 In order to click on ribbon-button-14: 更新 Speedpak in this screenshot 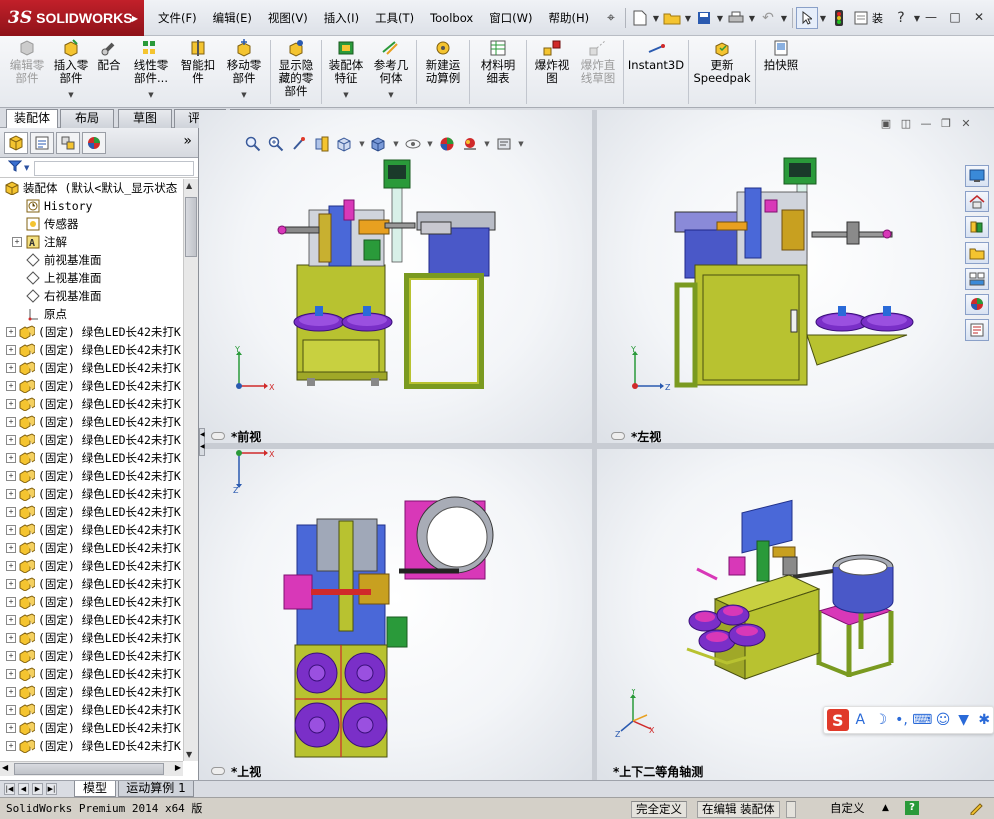, I will do `click(722, 71)`.